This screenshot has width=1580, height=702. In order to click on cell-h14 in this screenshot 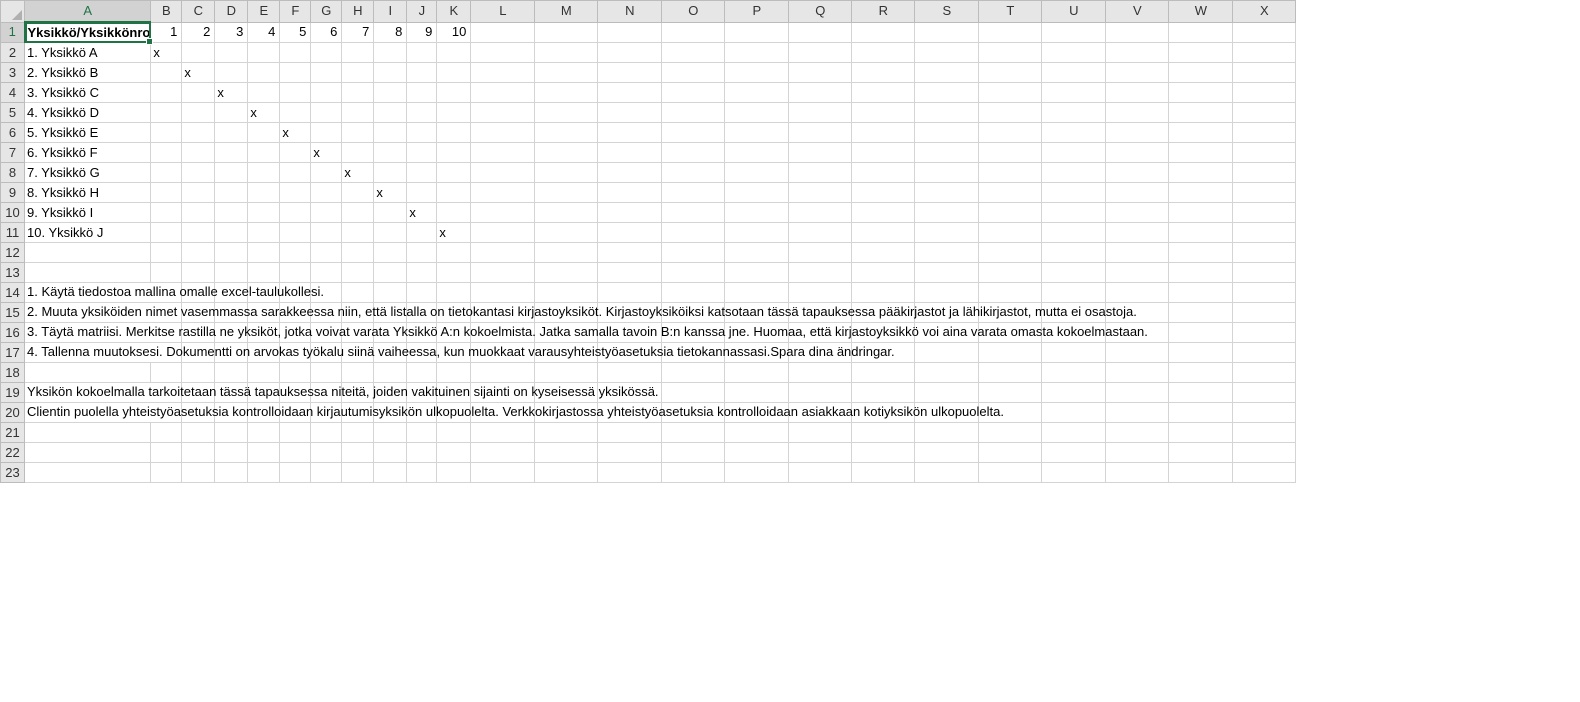, I will do `click(358, 292)`.